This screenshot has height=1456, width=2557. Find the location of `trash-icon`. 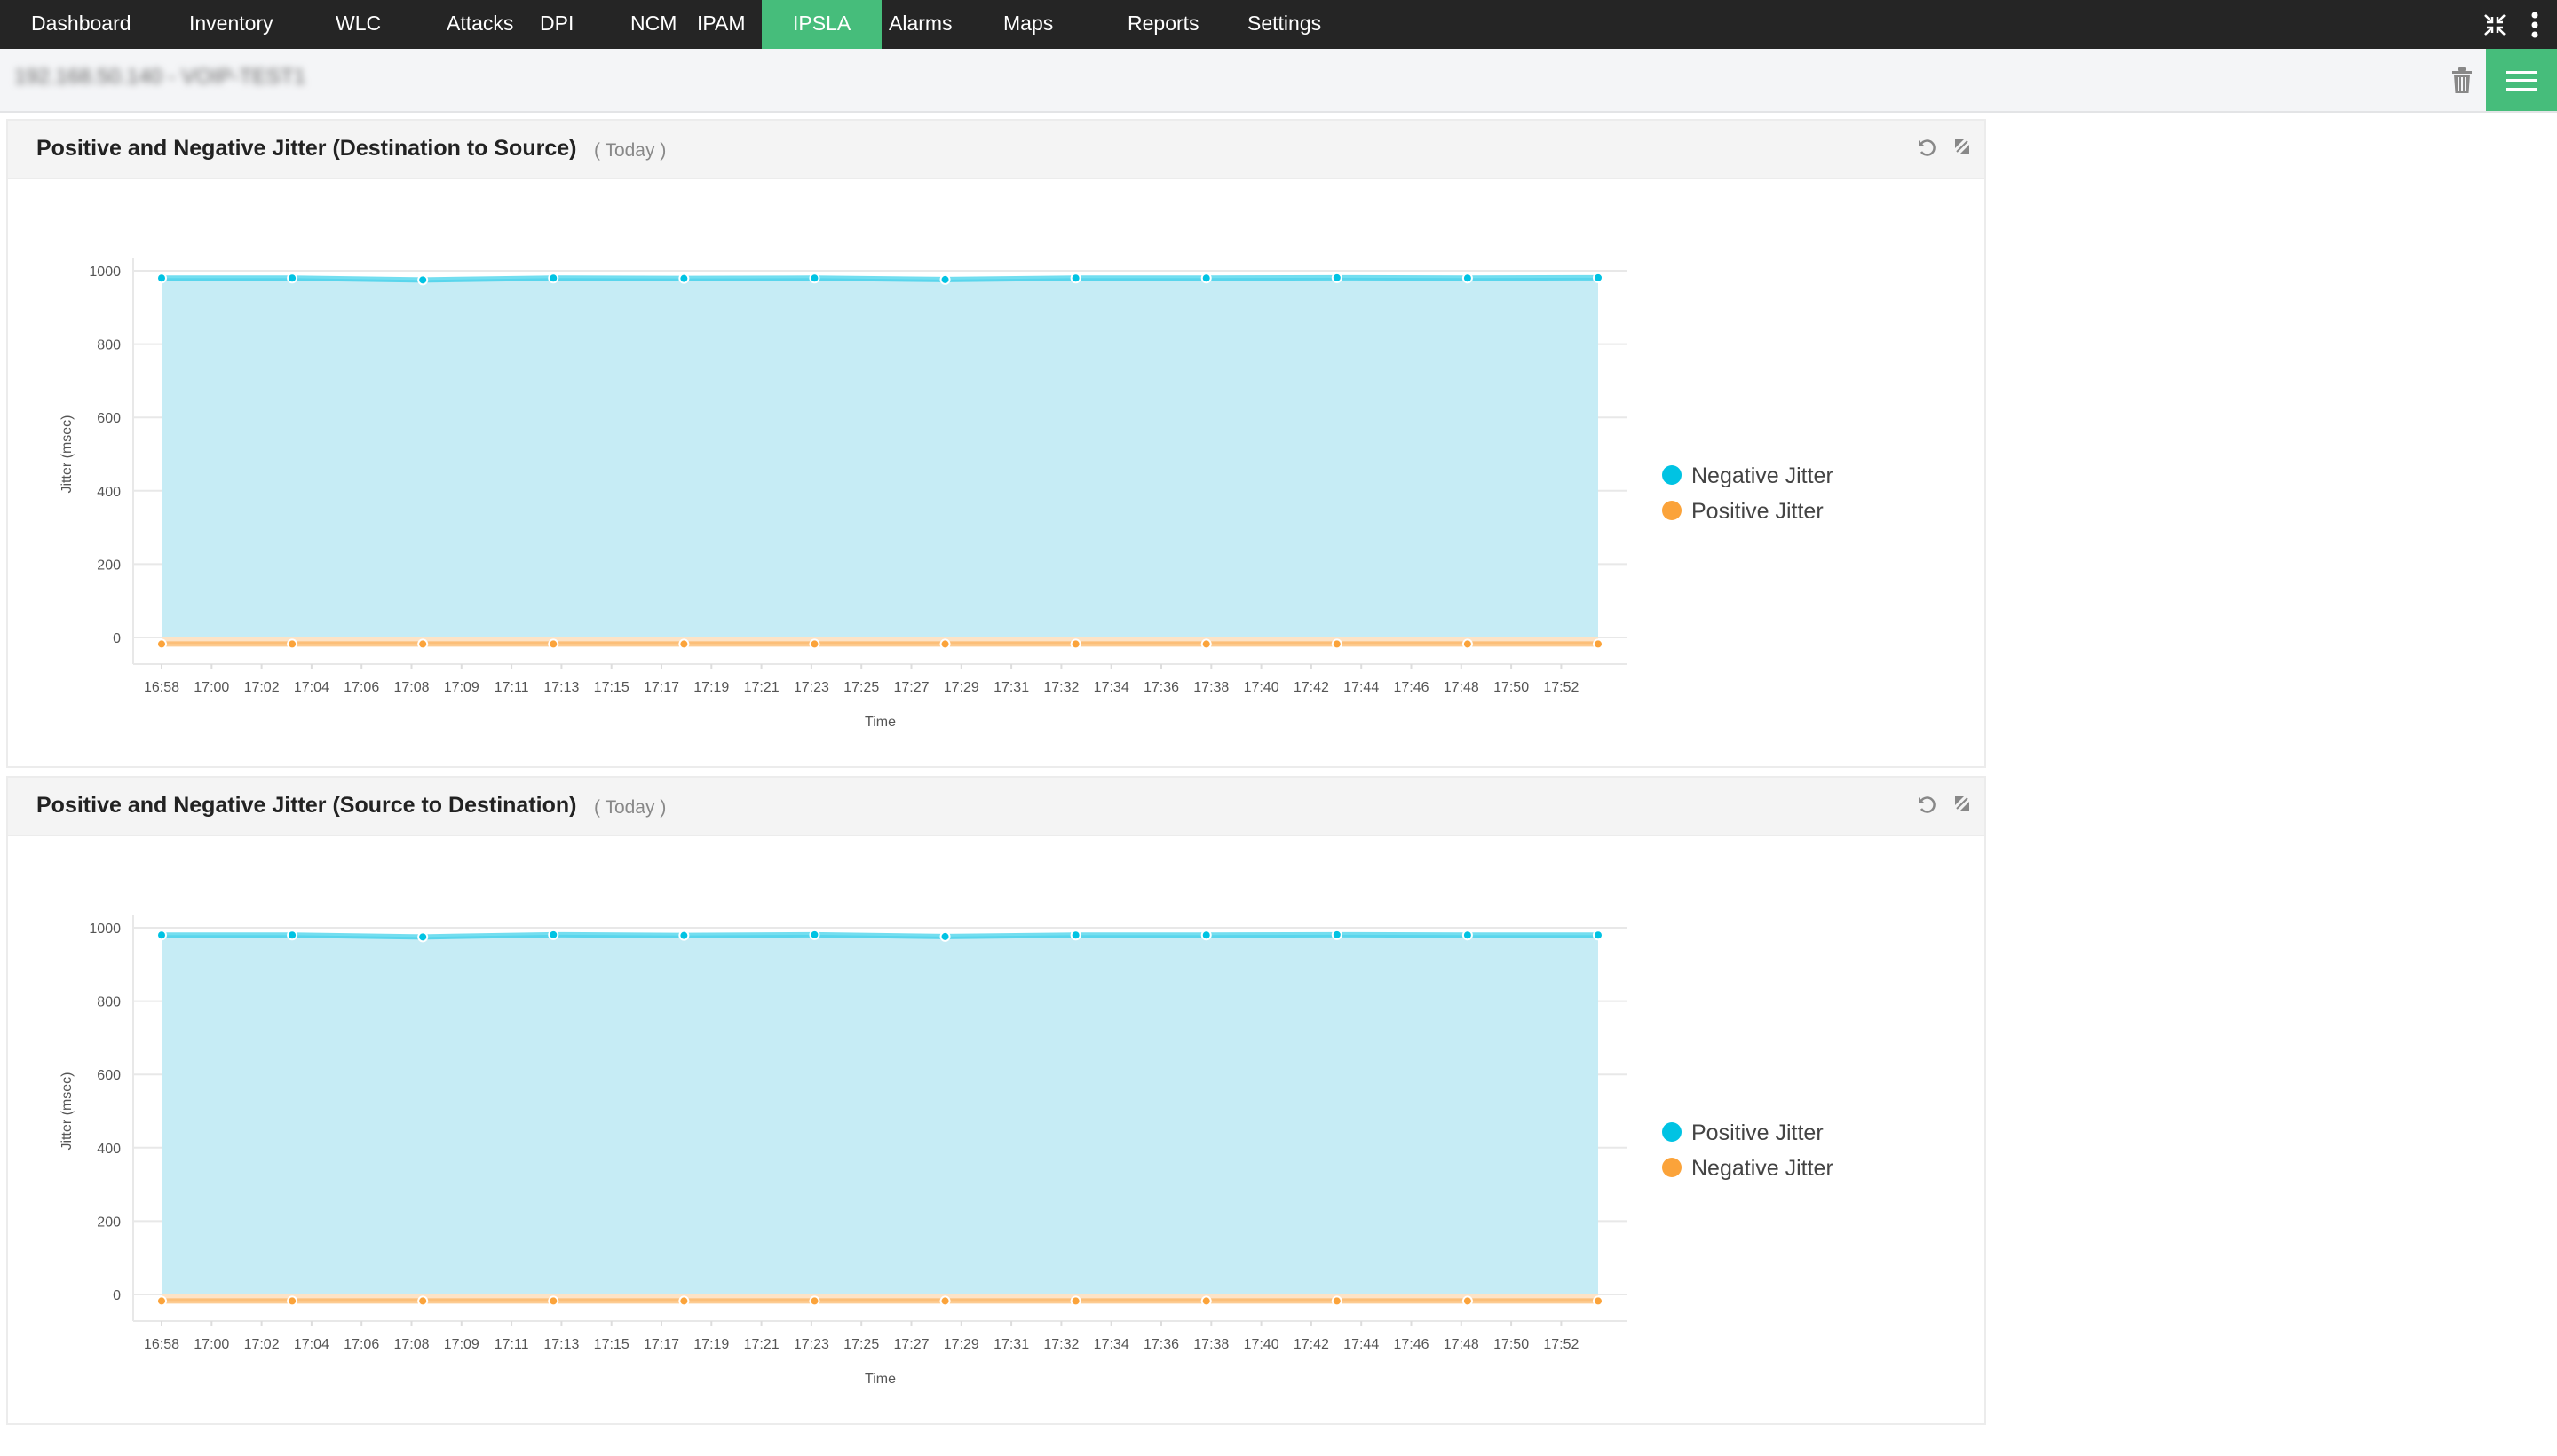

trash-icon is located at coordinates (2462, 83).